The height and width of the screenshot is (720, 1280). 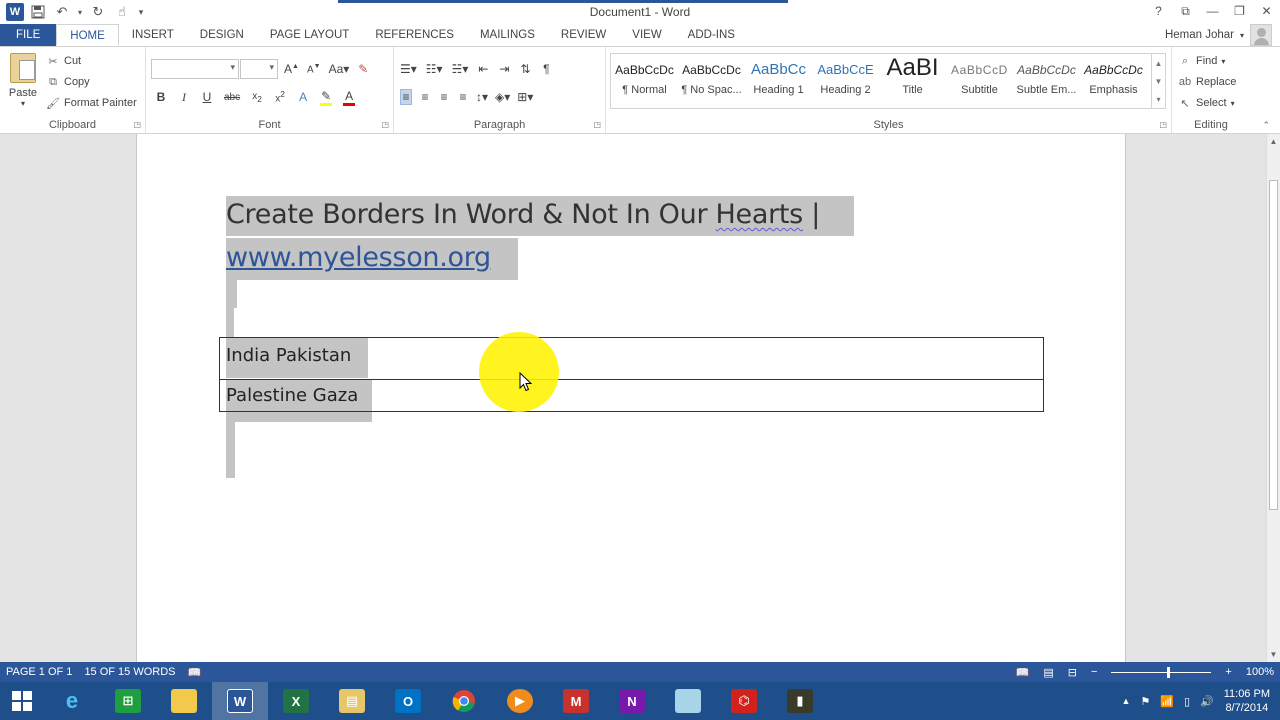 I want to click on highlight-color-icon: ✎, so click(x=326, y=97).